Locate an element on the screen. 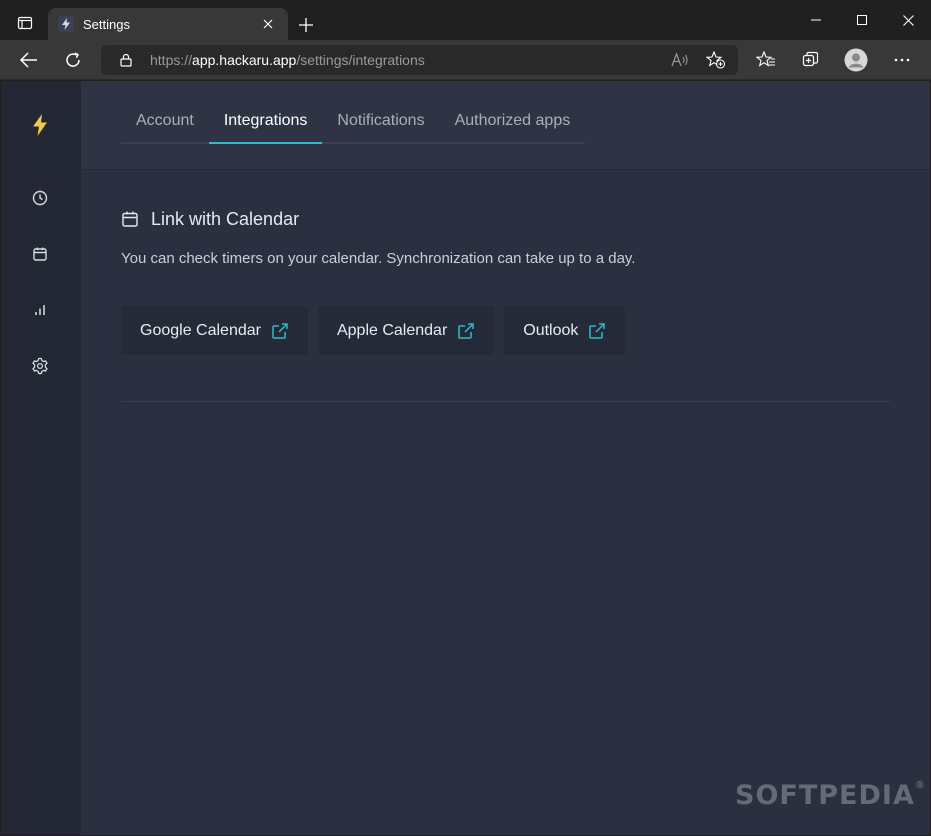 The height and width of the screenshot is (836, 931). sidebar-item-timers is located at coordinates (40, 198).